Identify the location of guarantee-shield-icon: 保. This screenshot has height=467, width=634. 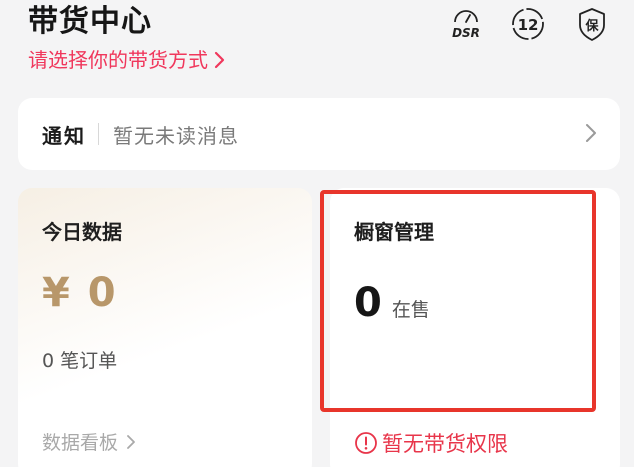
(592, 24).